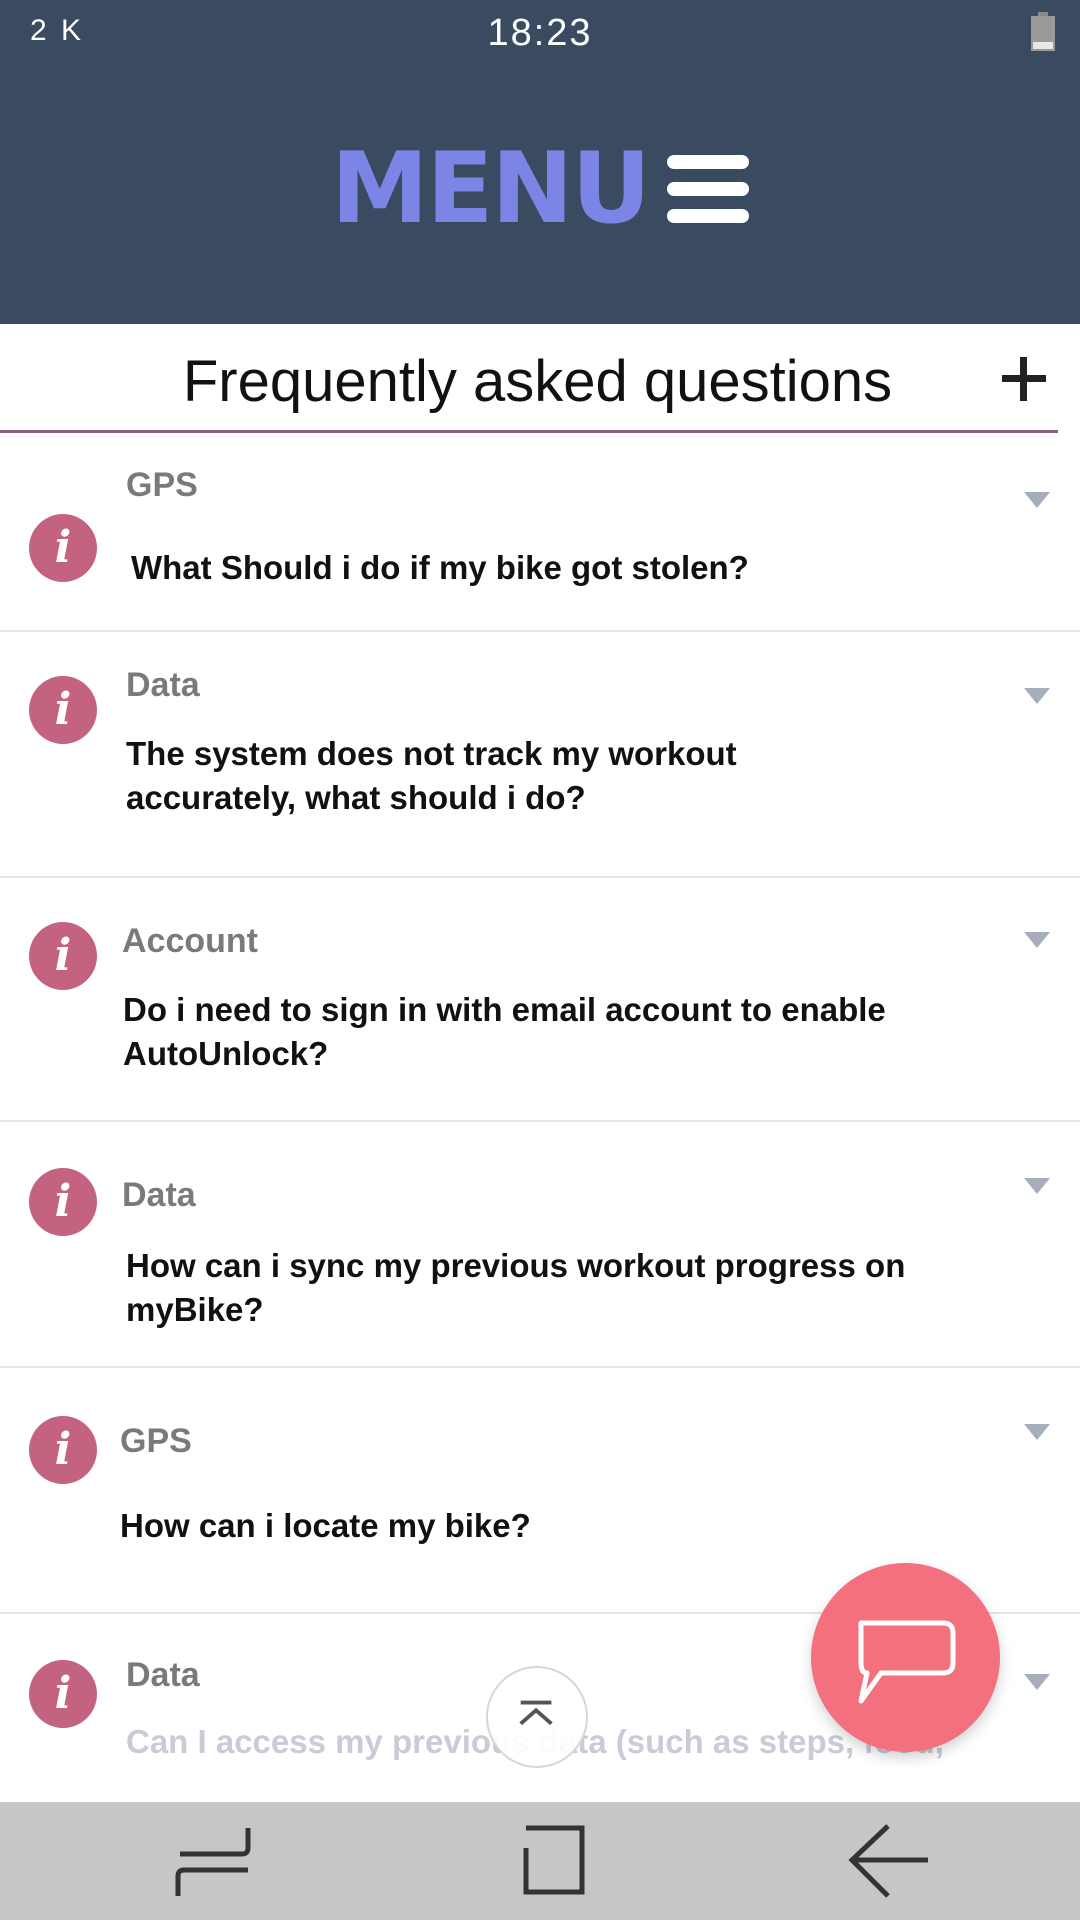  Describe the element at coordinates (440, 567) in the screenshot. I see `faq-question: What Should i do if my bike got stolen?` at that location.